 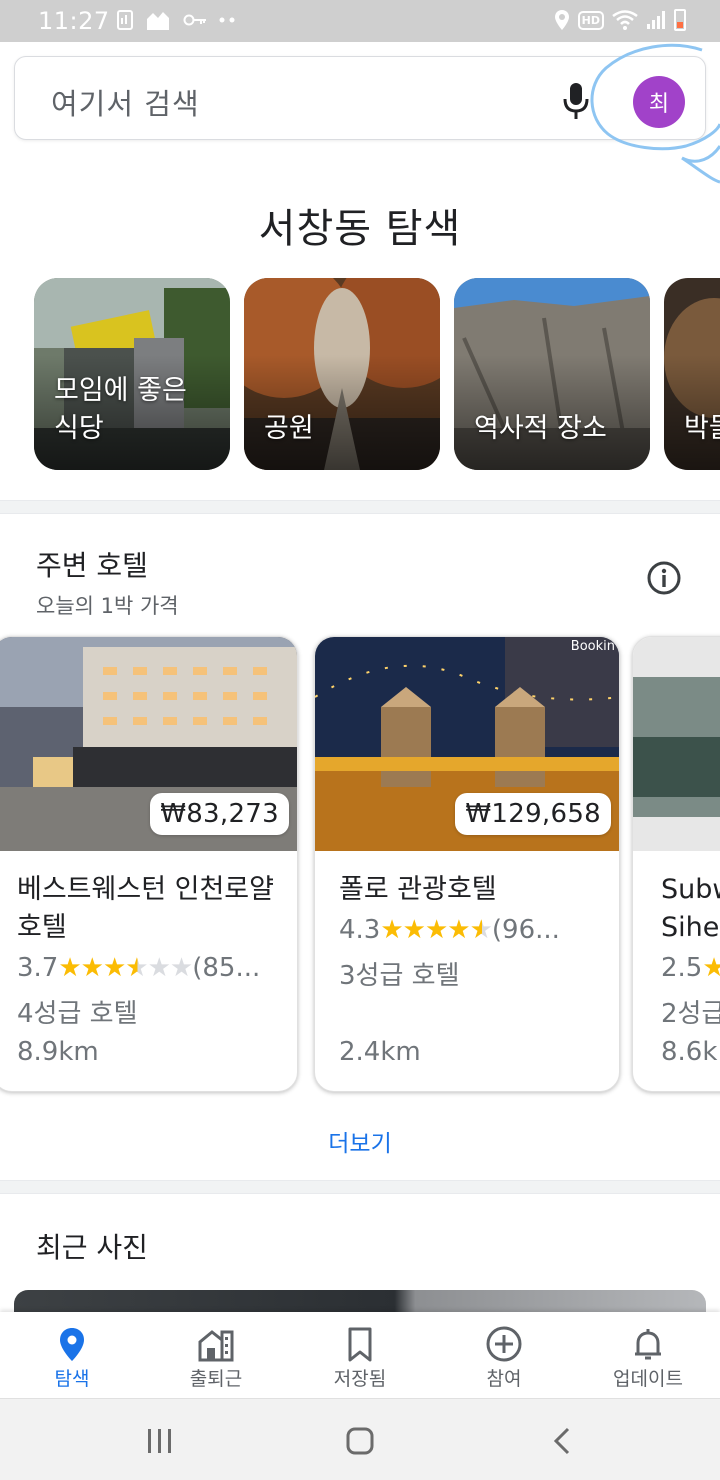 What do you see at coordinates (125, 20) in the screenshot?
I see `gallery-icon` at bounding box center [125, 20].